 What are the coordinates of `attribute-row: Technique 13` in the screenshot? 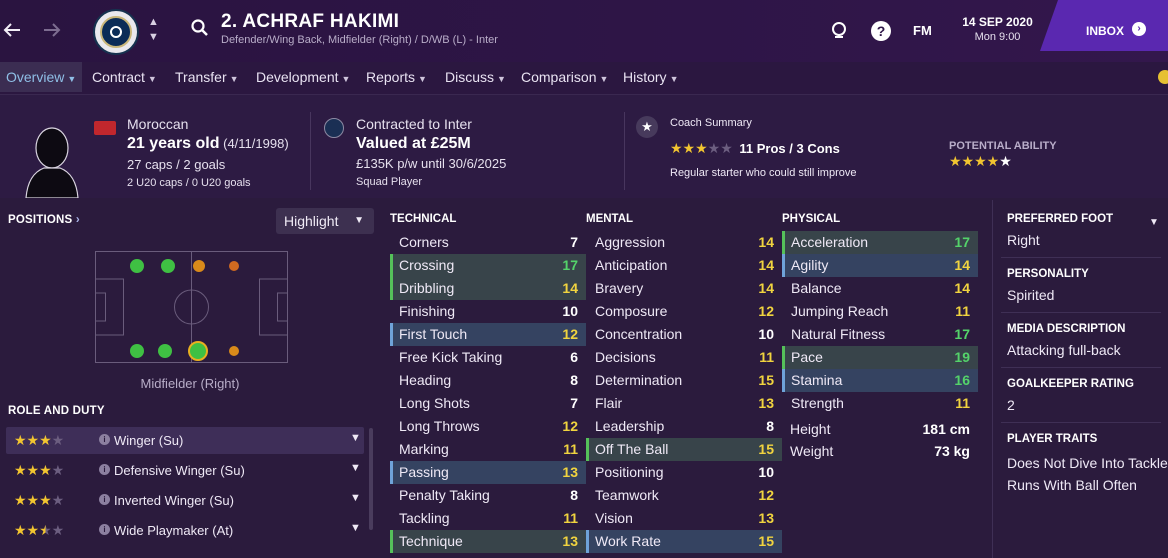 It's located at (488, 541).